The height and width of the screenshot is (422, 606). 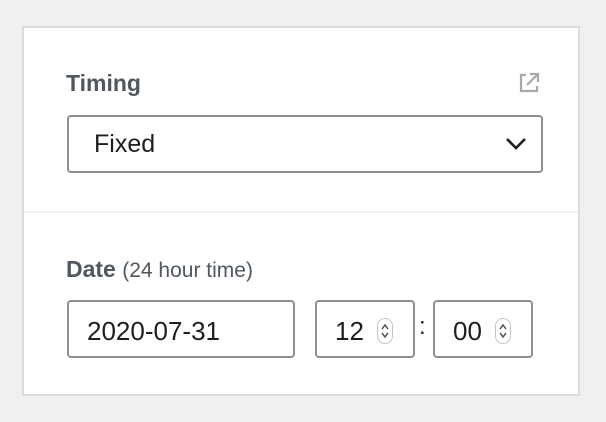 What do you see at coordinates (516, 144) in the screenshot?
I see `chevron-down-icon` at bounding box center [516, 144].